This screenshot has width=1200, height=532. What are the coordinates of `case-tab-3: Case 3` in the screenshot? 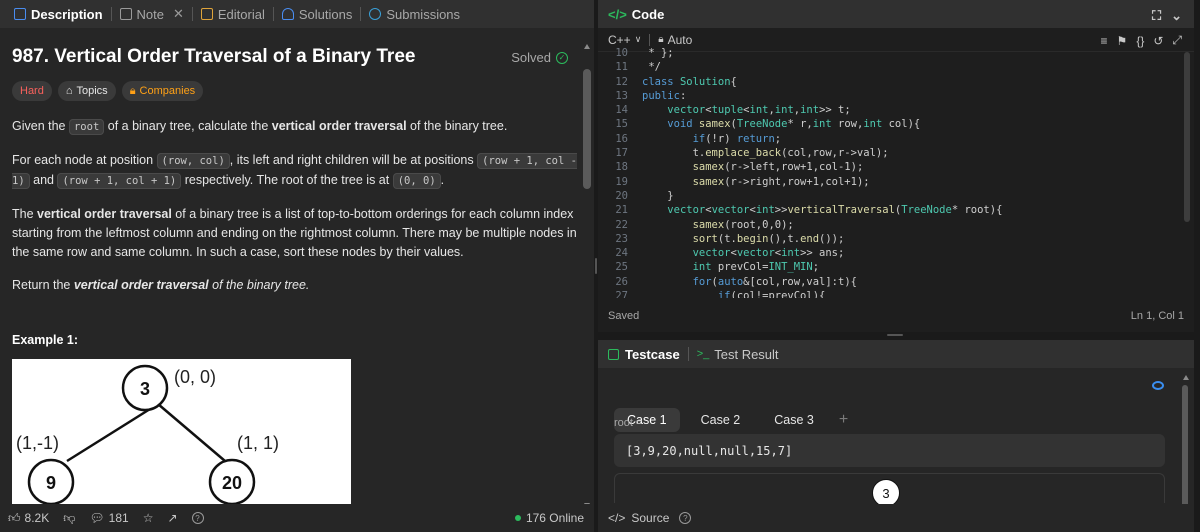 It's located at (794, 420).